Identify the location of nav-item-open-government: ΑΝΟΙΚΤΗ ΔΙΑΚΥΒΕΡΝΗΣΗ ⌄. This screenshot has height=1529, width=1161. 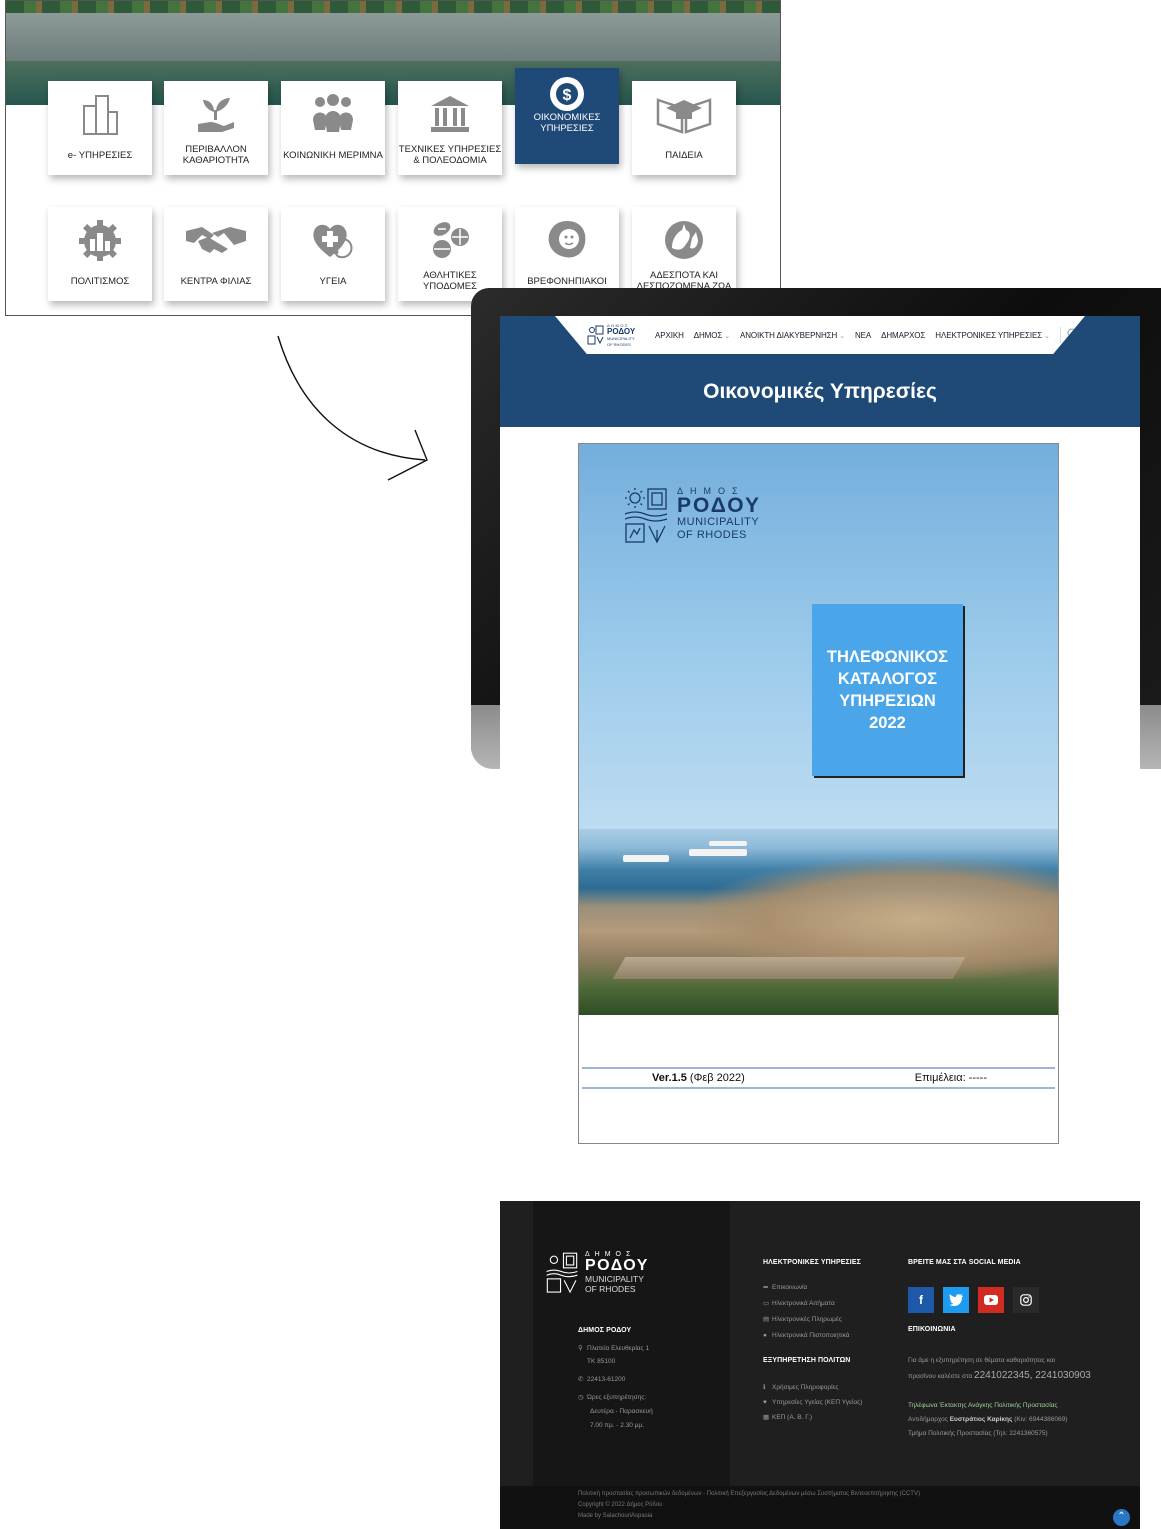
(792, 335).